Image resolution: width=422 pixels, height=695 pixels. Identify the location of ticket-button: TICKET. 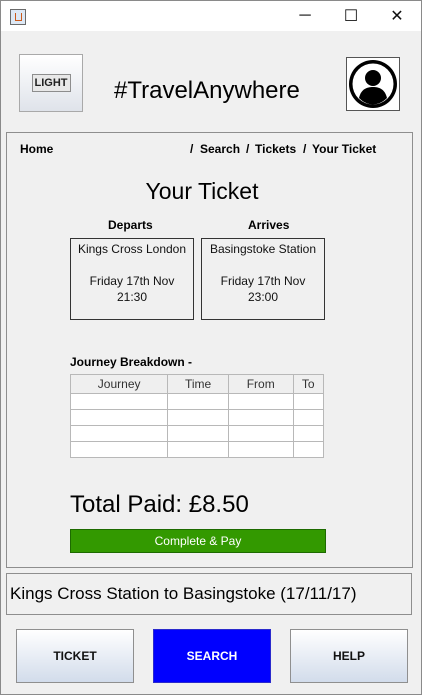
(75, 656).